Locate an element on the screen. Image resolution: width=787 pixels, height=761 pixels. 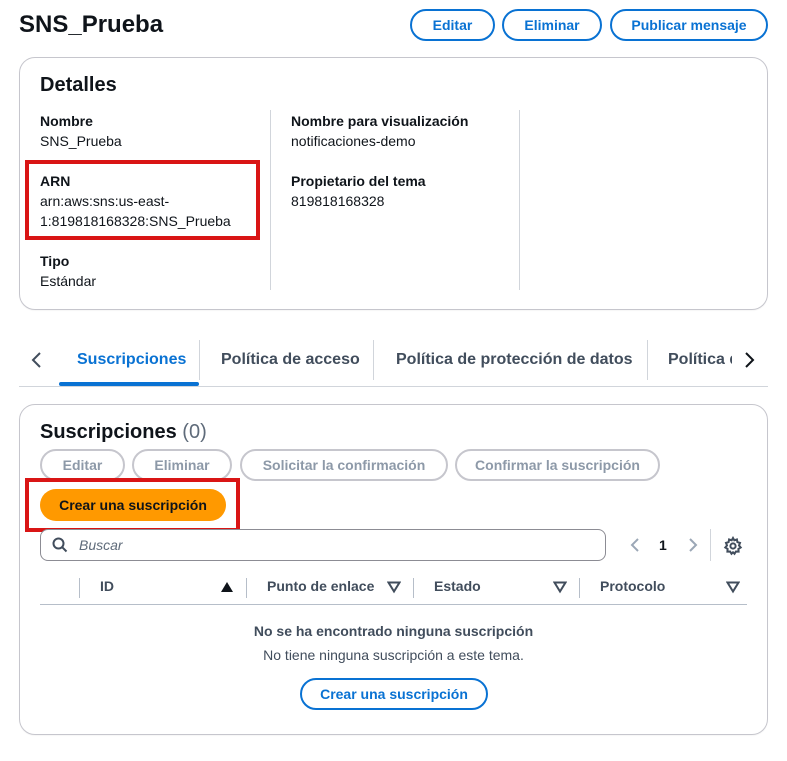
column-header-protocol: Protocolo is located at coordinates (632, 586).